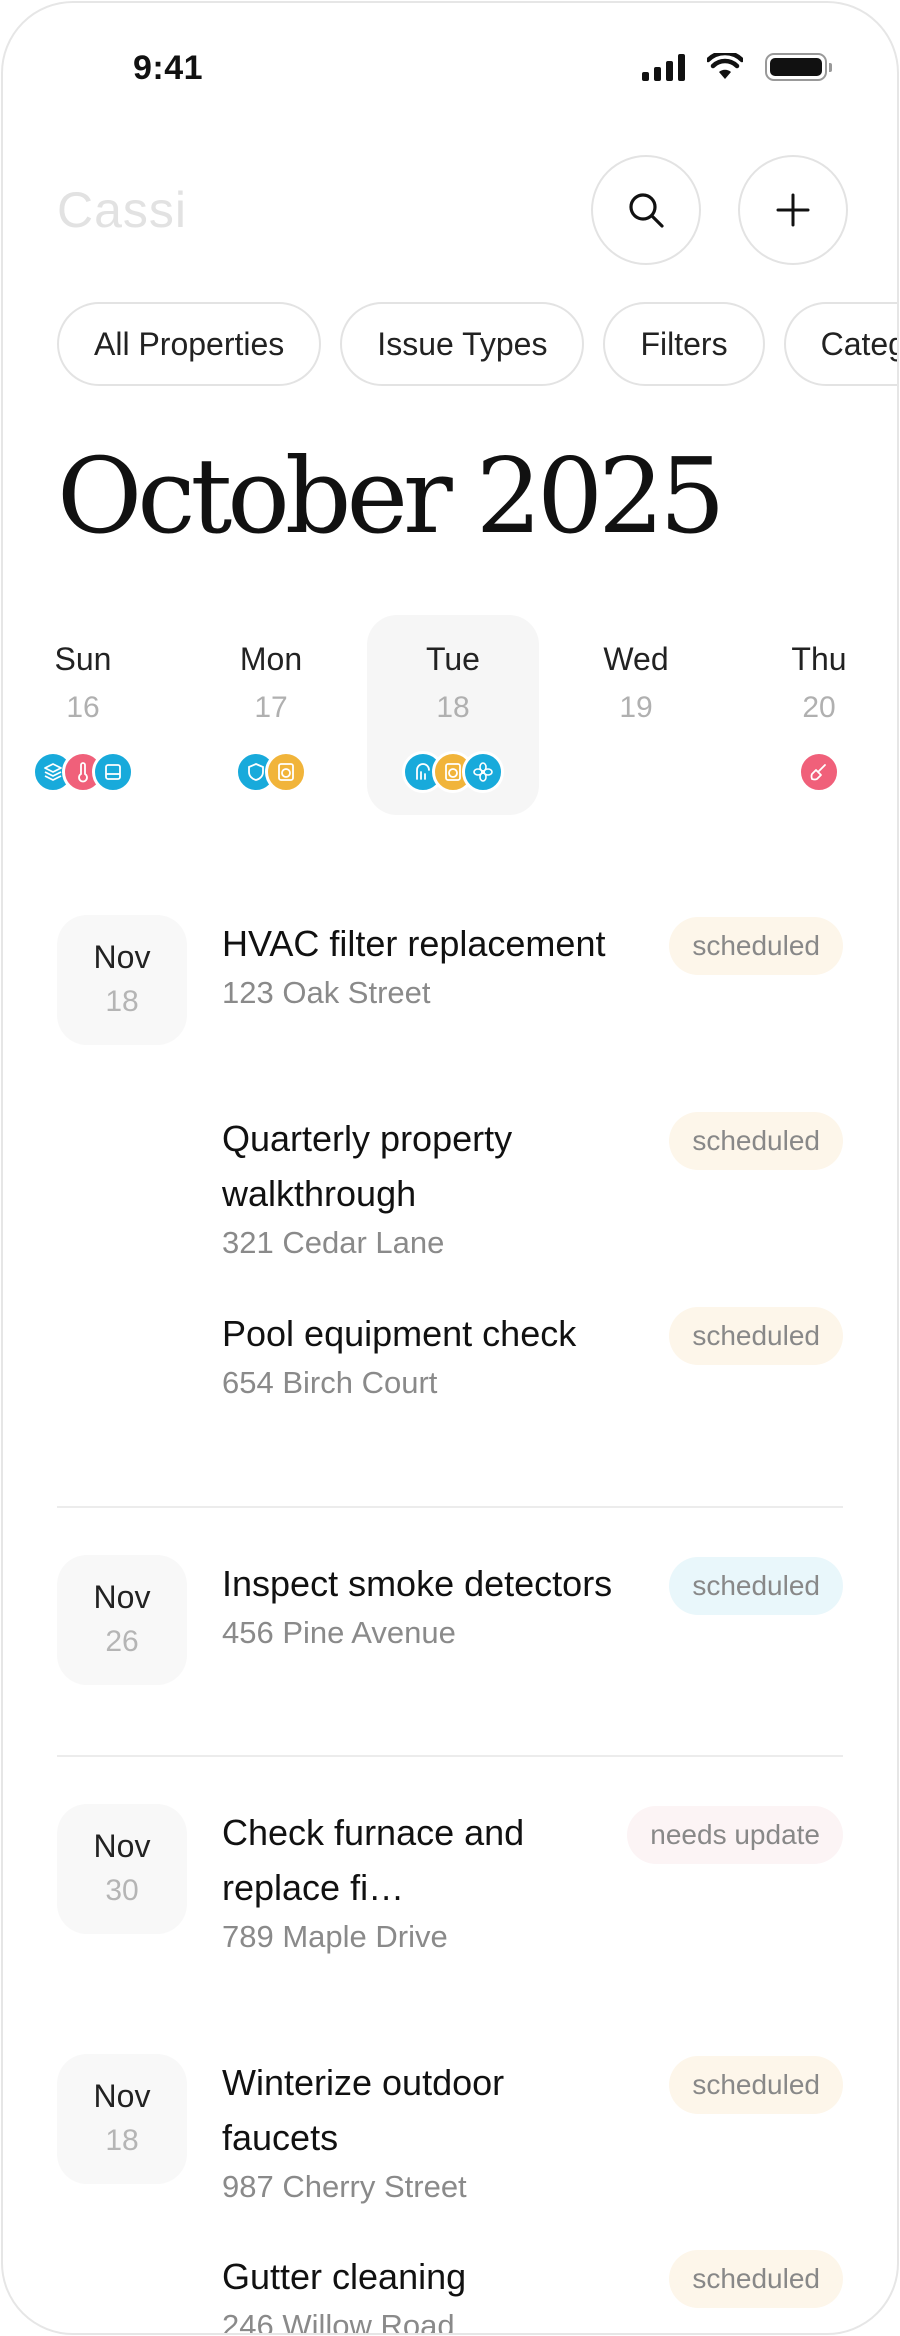 Image resolution: width=900 pixels, height=2336 pixels. I want to click on wifi-icon, so click(725, 66).